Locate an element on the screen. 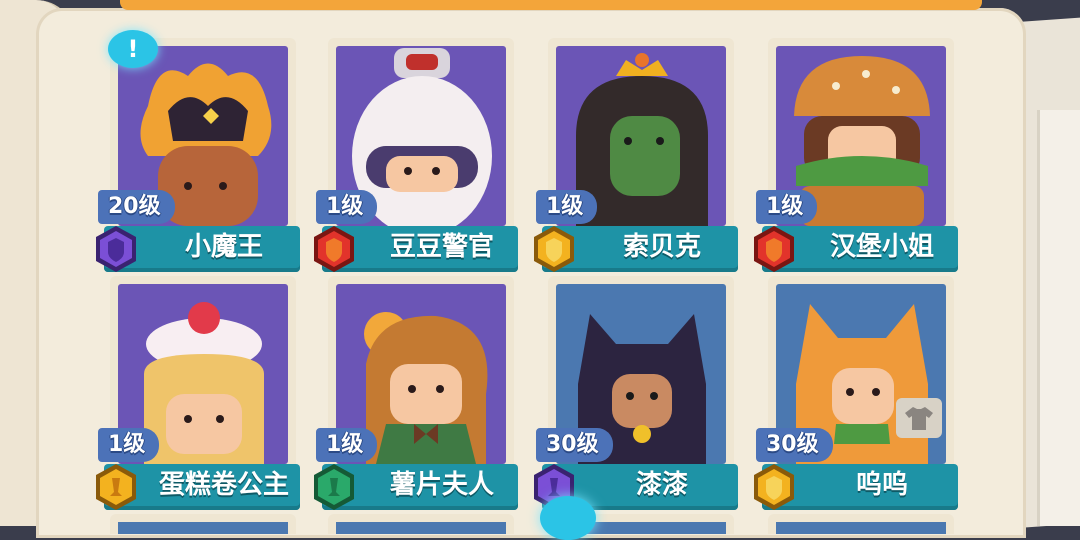 The height and width of the screenshot is (540, 1080). name-bar: 薯片夫人 is located at coordinates (416, 487).